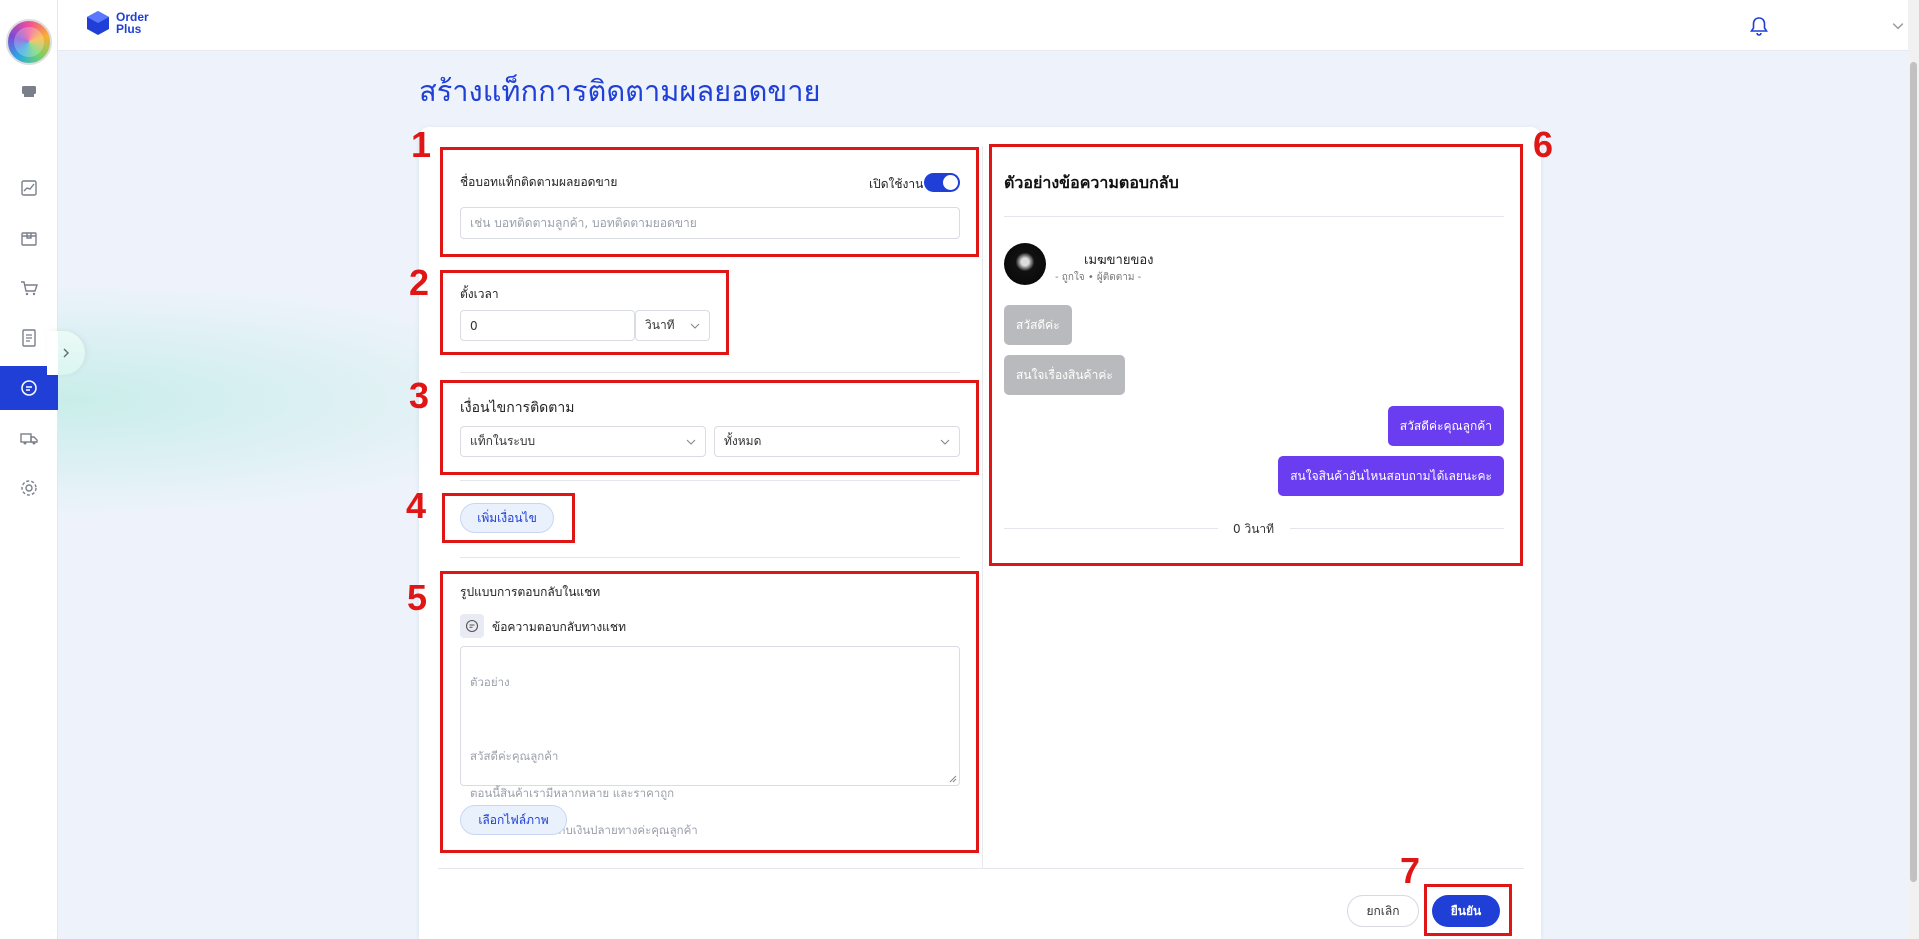 This screenshot has width=1919, height=939. What do you see at coordinates (29, 288) in the screenshot?
I see `cart-icon` at bounding box center [29, 288].